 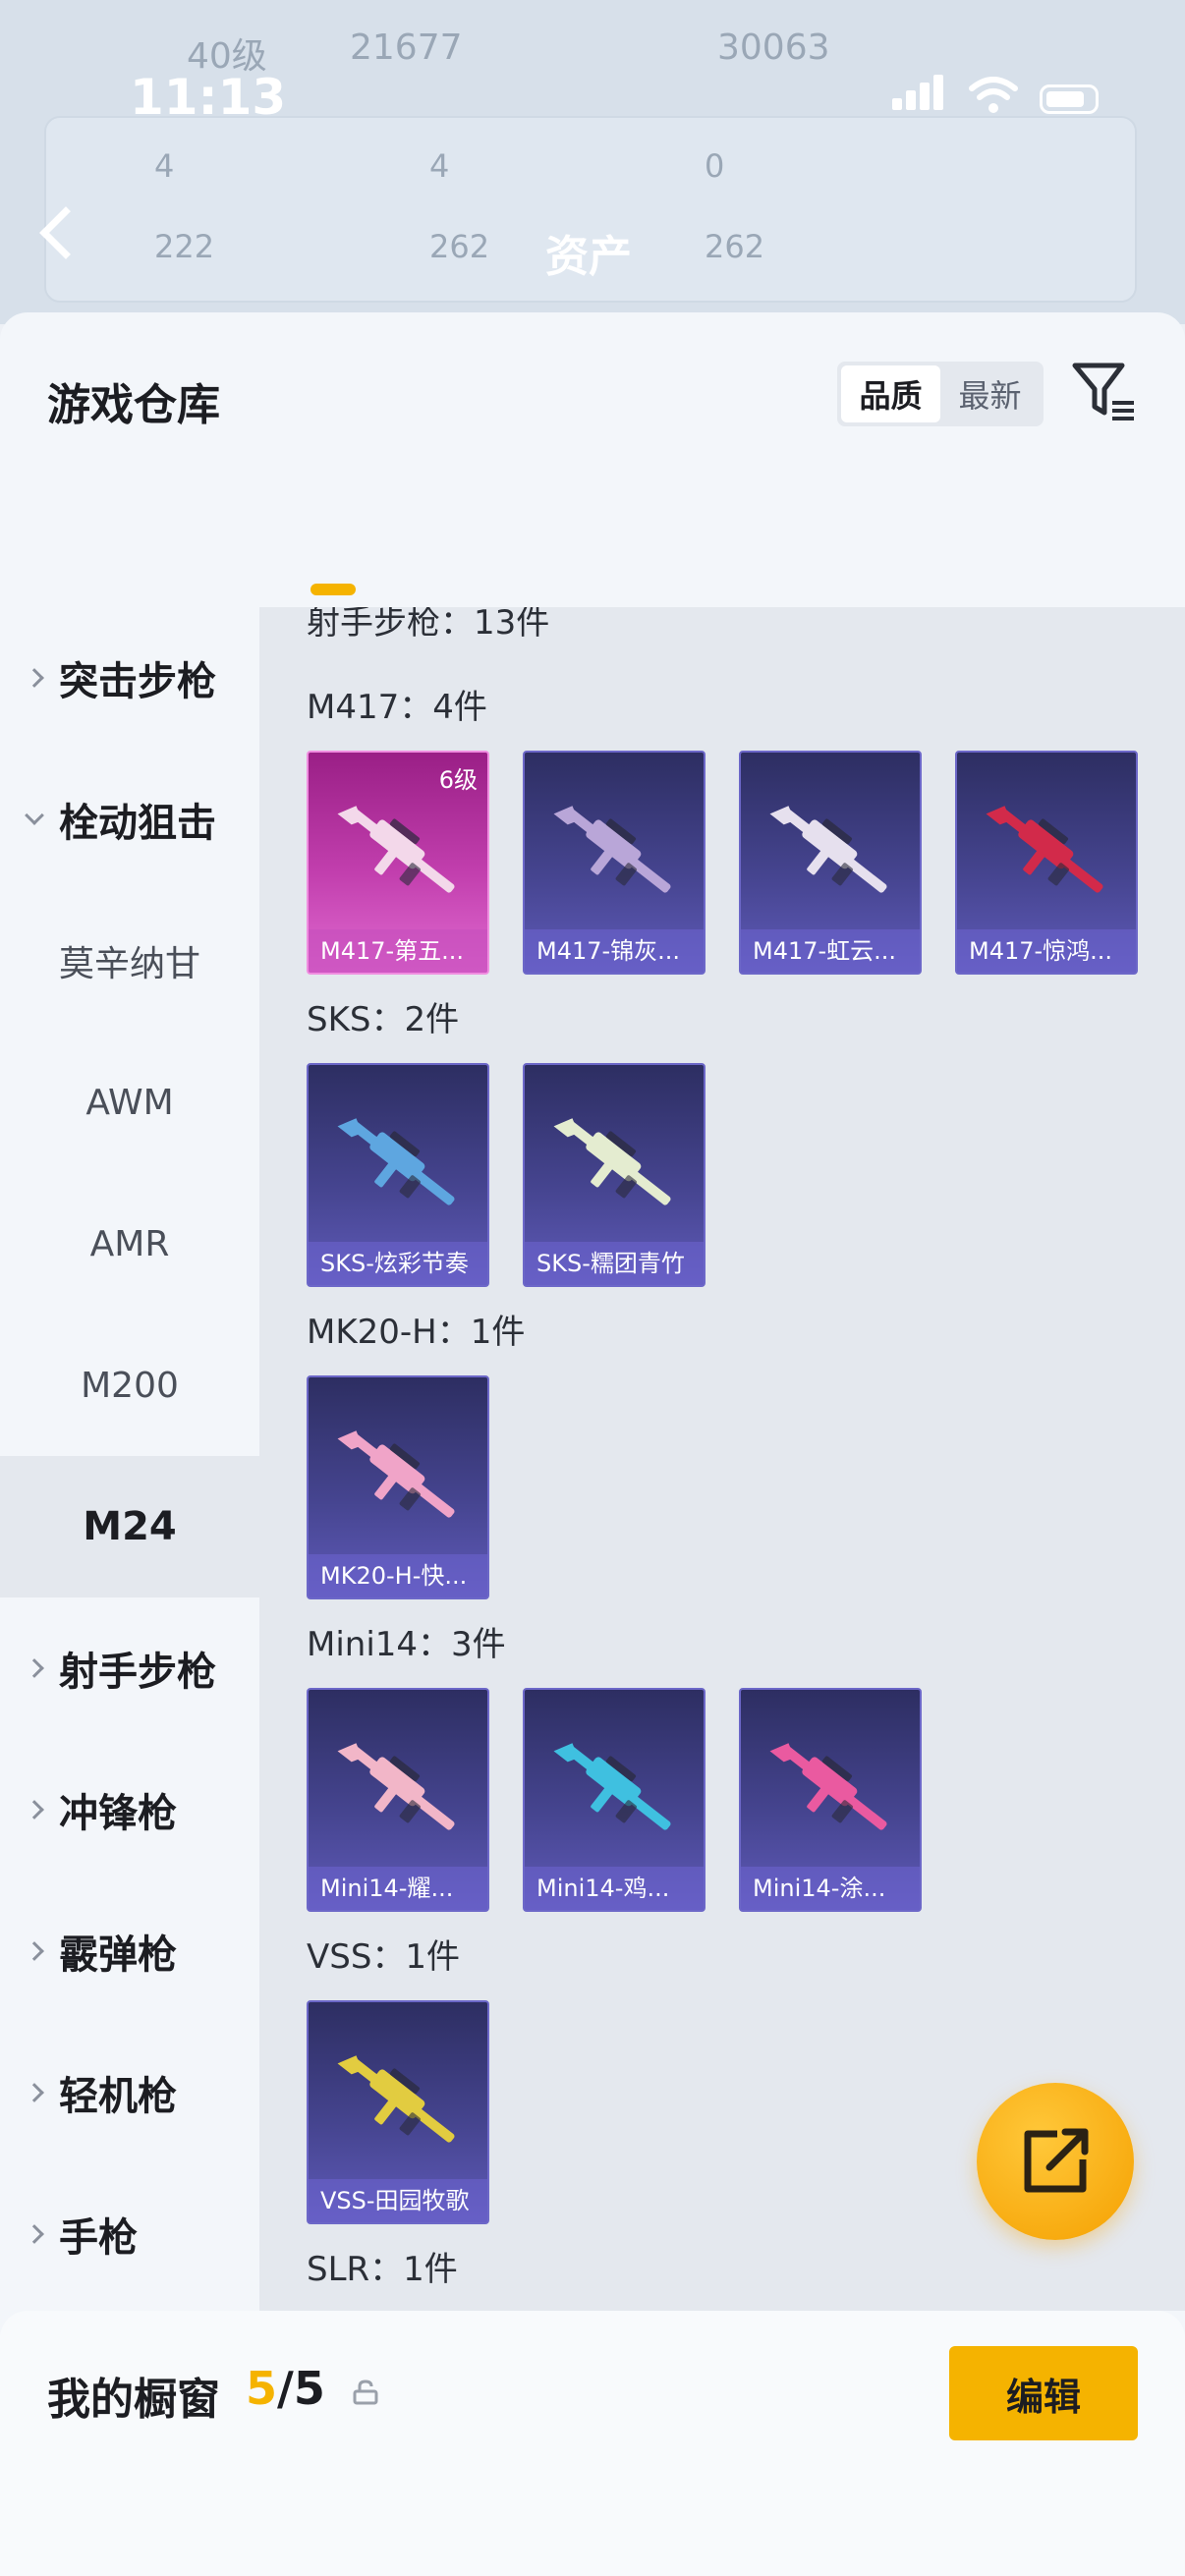 I want to click on stat-value: 0, so click(x=715, y=166).